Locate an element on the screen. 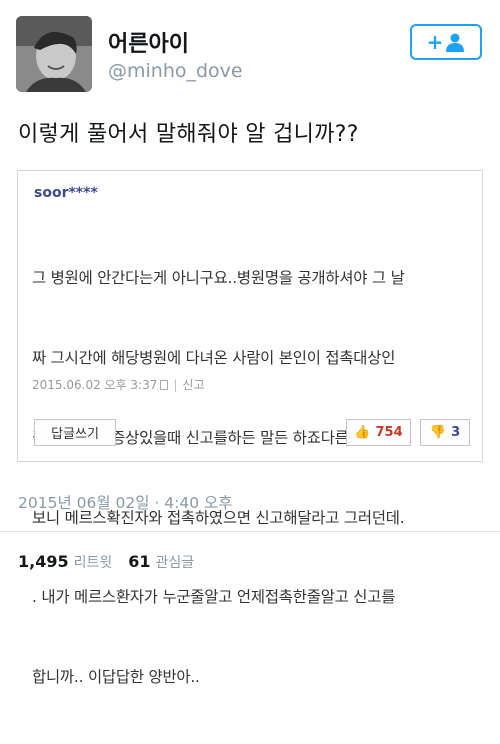  like-count: 754 is located at coordinates (389, 432).